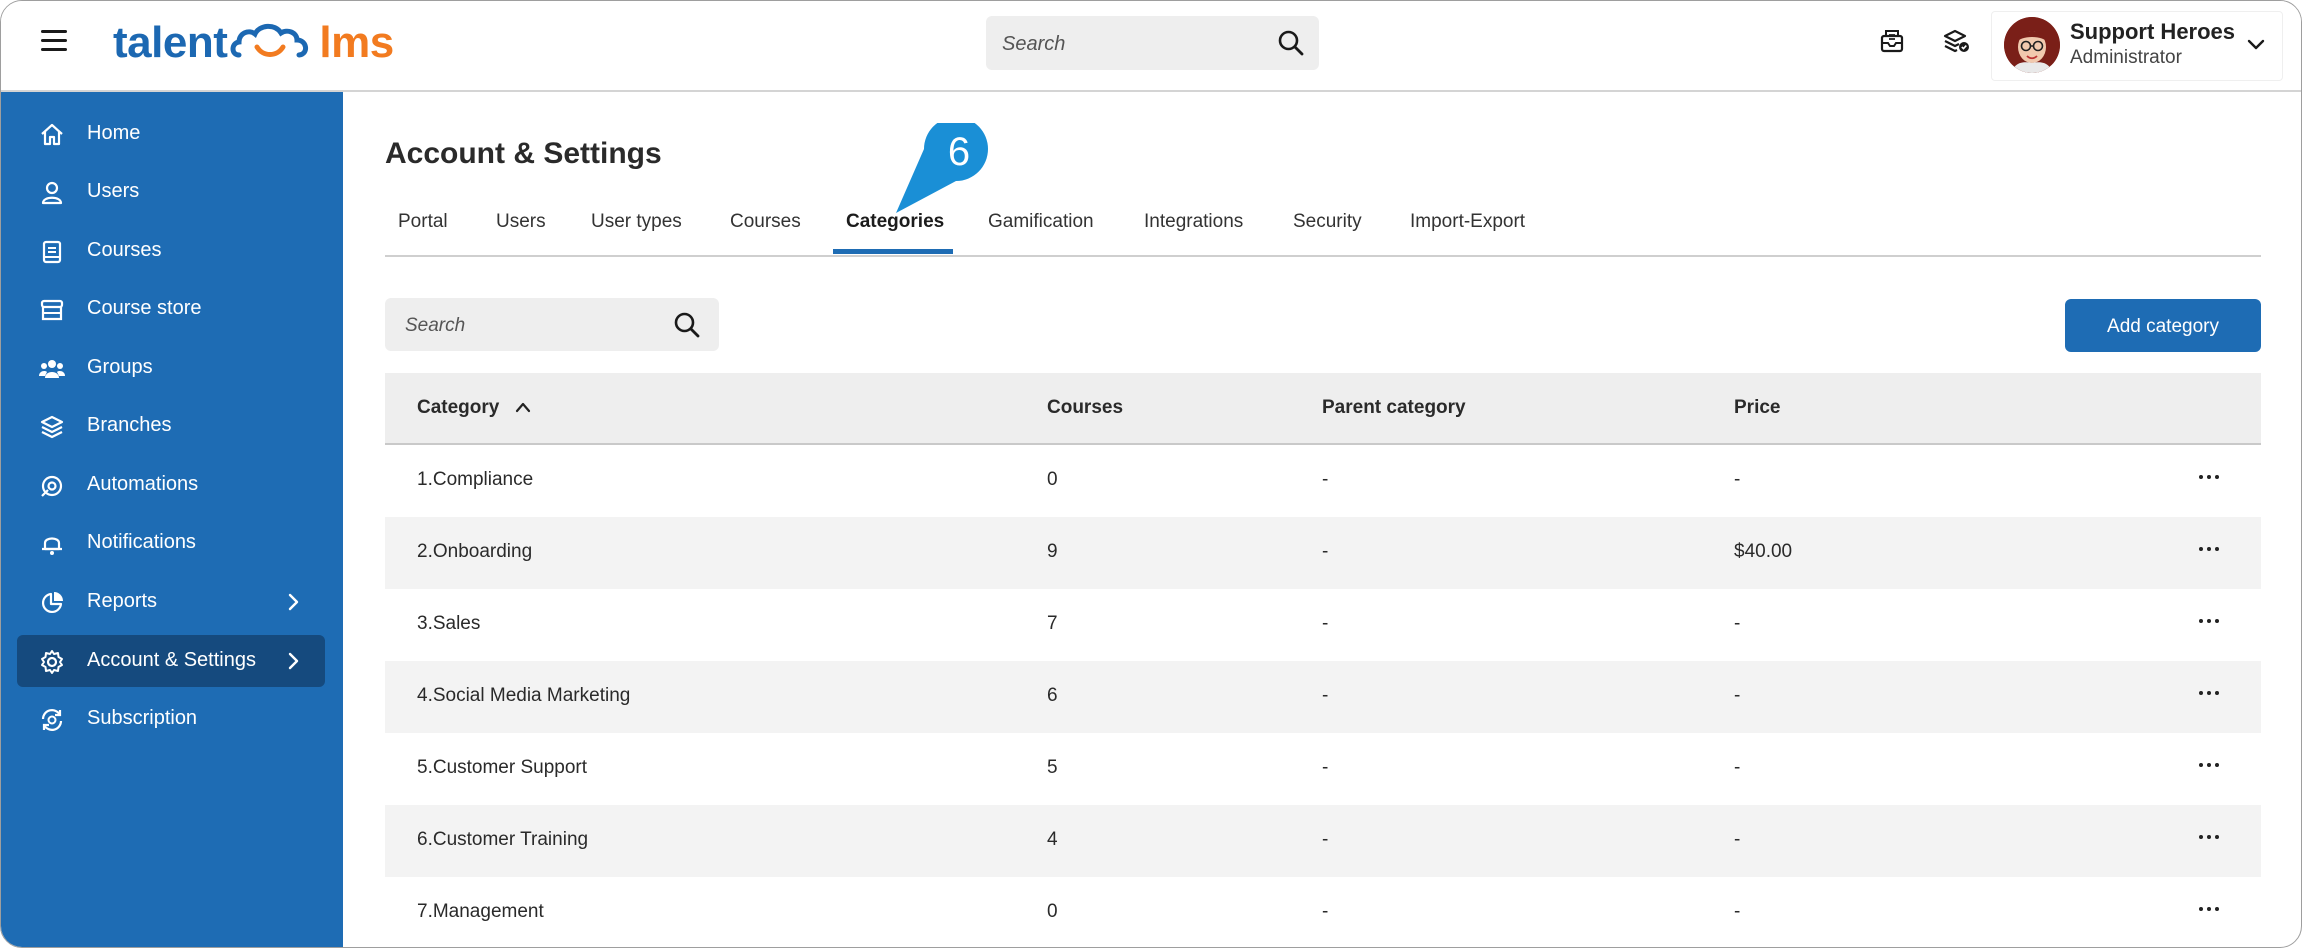 This screenshot has width=2302, height=948. I want to click on column-header-parent-category: Parent category, so click(1394, 408).